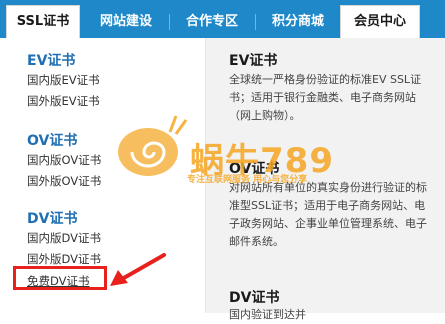 This screenshot has height=324, width=445. Describe the element at coordinates (51, 60) in the screenshot. I see `category-ev: EV证书` at that location.